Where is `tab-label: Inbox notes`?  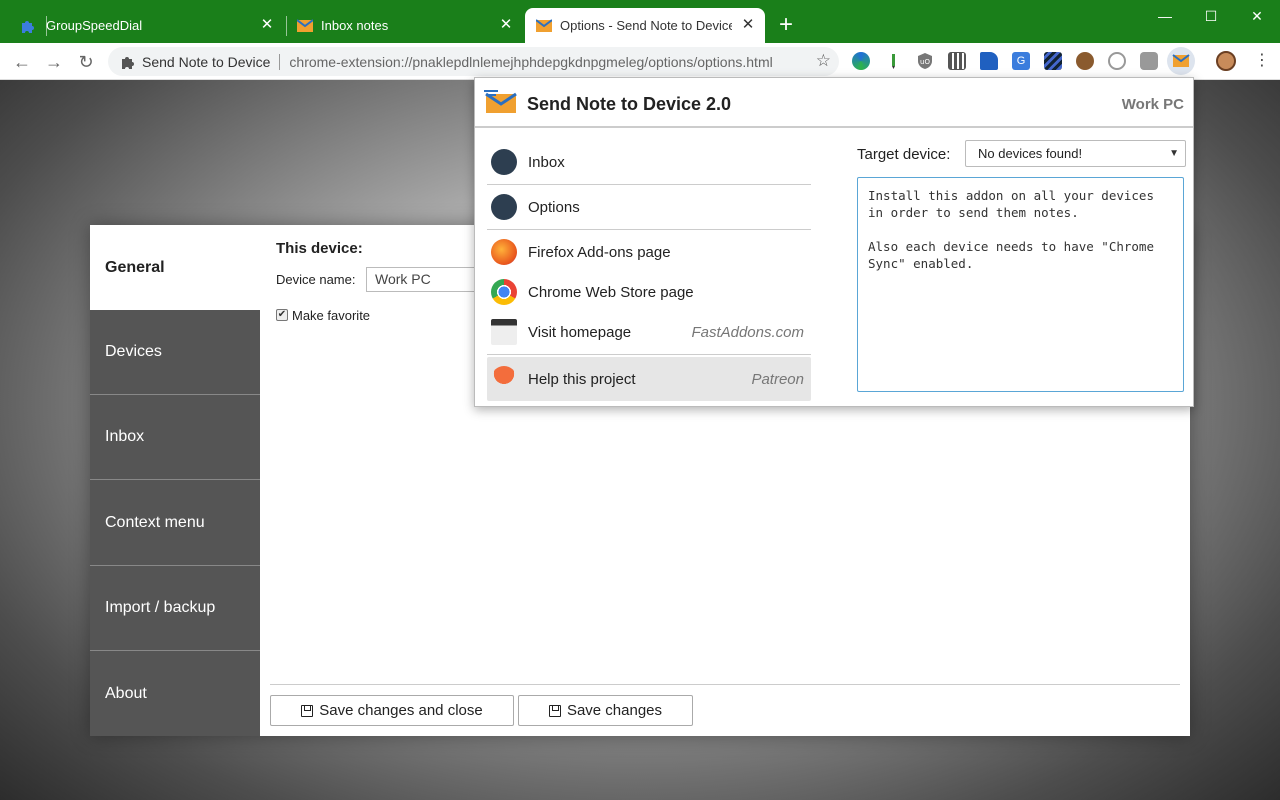 tab-label: Inbox notes is located at coordinates (355, 25).